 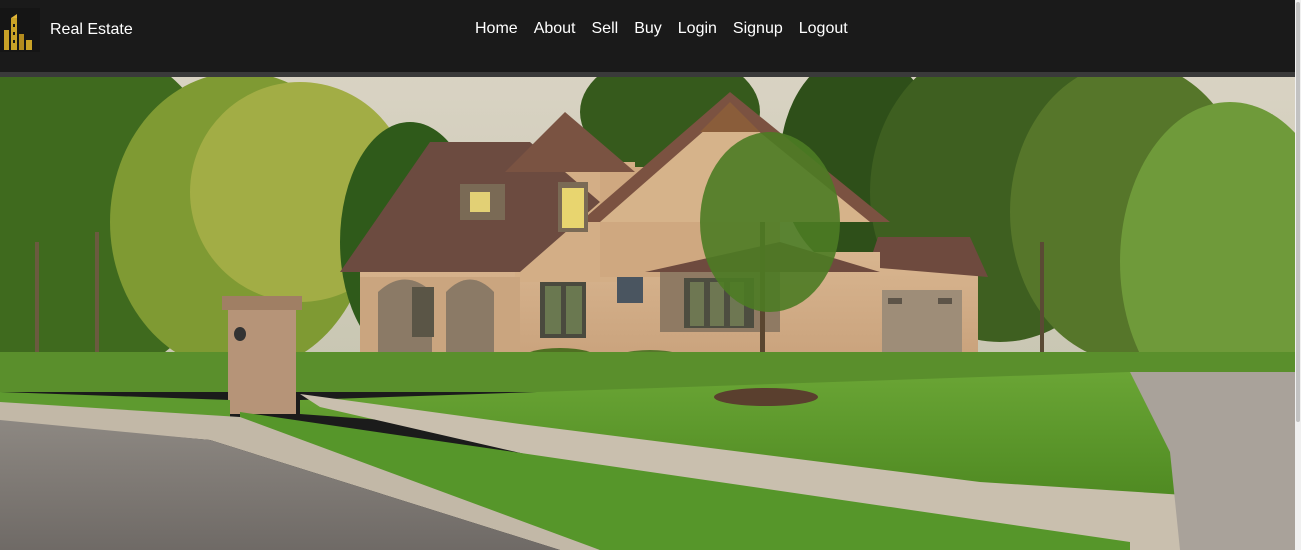 I want to click on nav-signup-link: Signup, so click(x=758, y=29).